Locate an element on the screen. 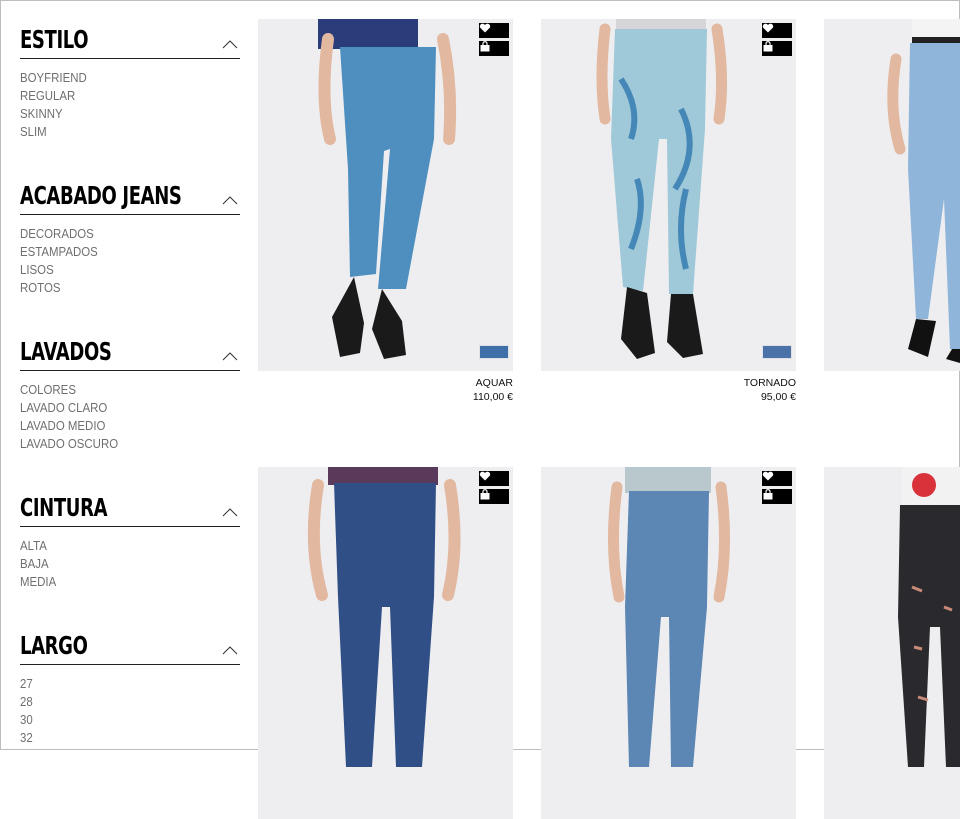  filter-group-estilo: ESTILO BOYFRIEND REGULAR SKINNY SLIM is located at coordinates (130, 81).